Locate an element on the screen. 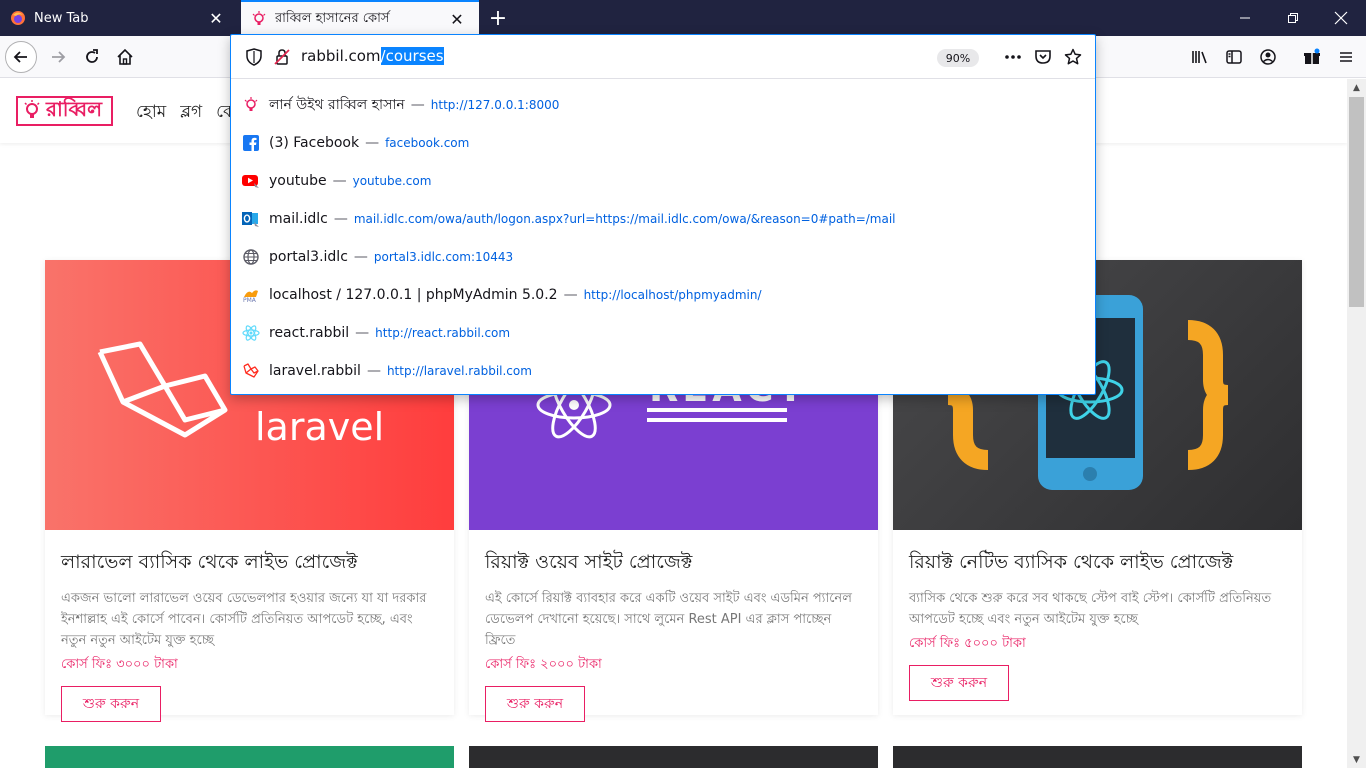 Image resolution: width=1366 pixels, height=768 pixels. suggestion-item: (3) Facebook — facebook.com is located at coordinates (661, 143).